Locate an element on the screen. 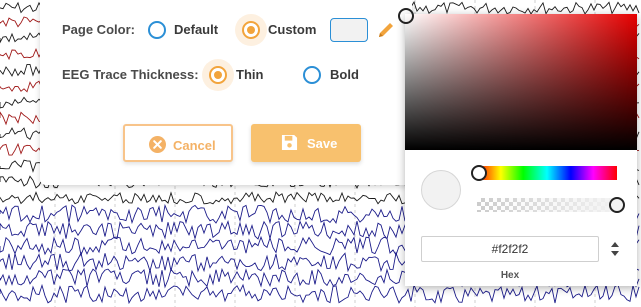 This screenshot has height=307, width=641. cancel-button: Cancel is located at coordinates (178, 143).